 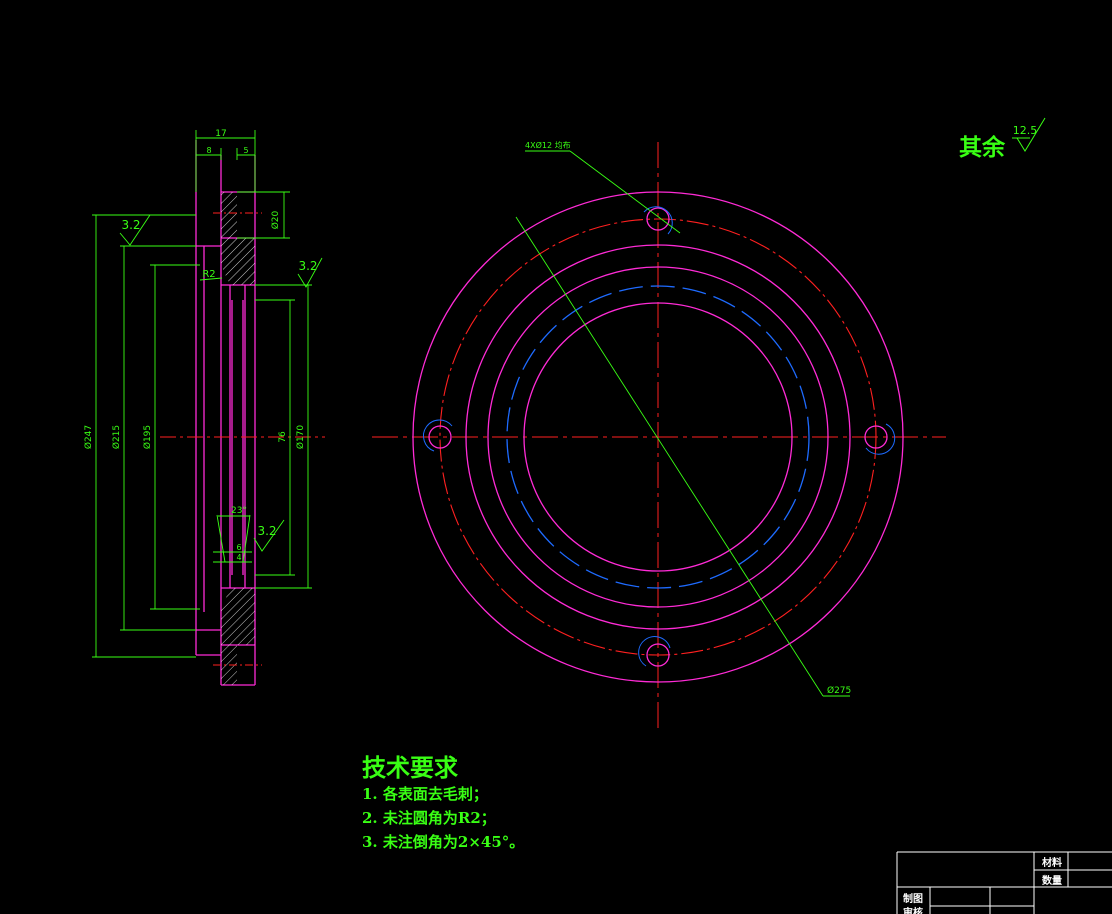 I want to click on tech-requirement-item: 2. 未注圆角为R2；, so click(x=429, y=818).